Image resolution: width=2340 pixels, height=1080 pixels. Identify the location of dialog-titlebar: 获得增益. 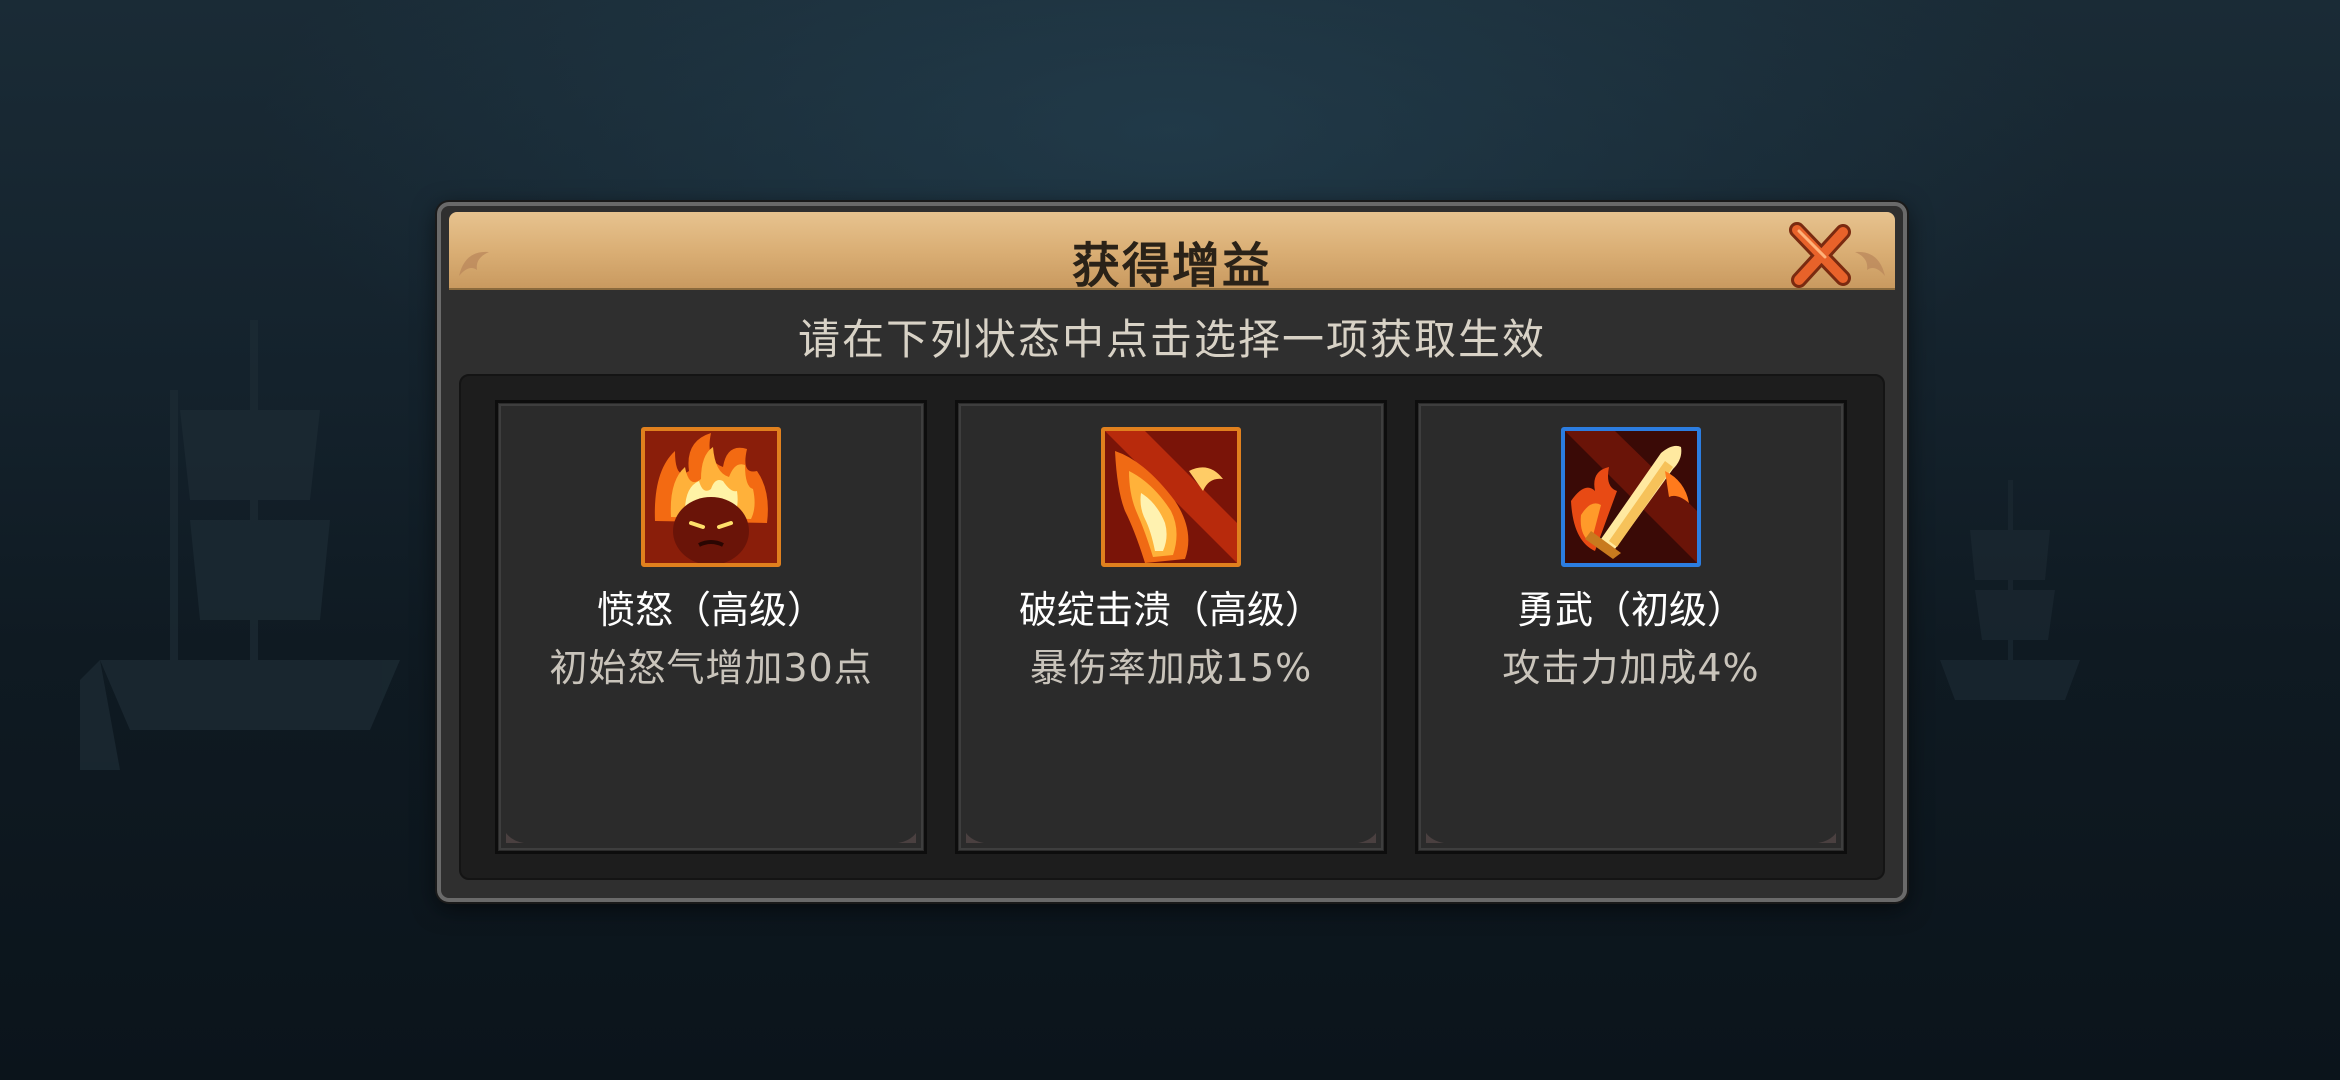
(1172, 253).